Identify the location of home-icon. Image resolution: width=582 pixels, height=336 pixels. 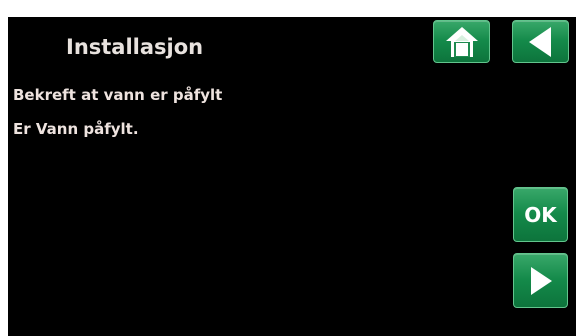
(461, 41).